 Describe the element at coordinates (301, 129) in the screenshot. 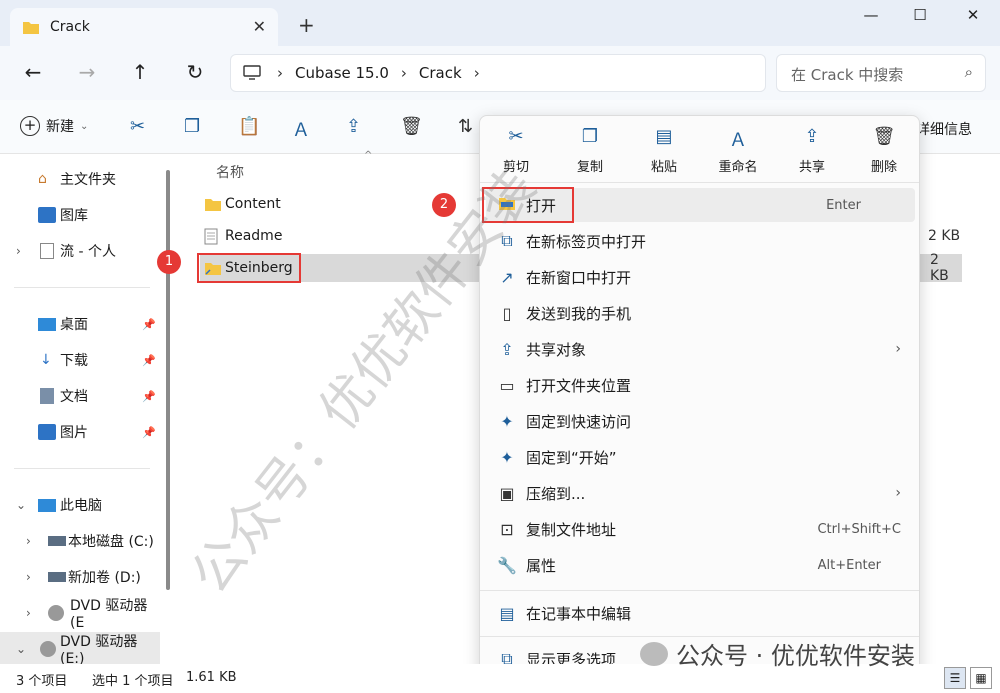

I see `rename-icon: Ａ` at that location.